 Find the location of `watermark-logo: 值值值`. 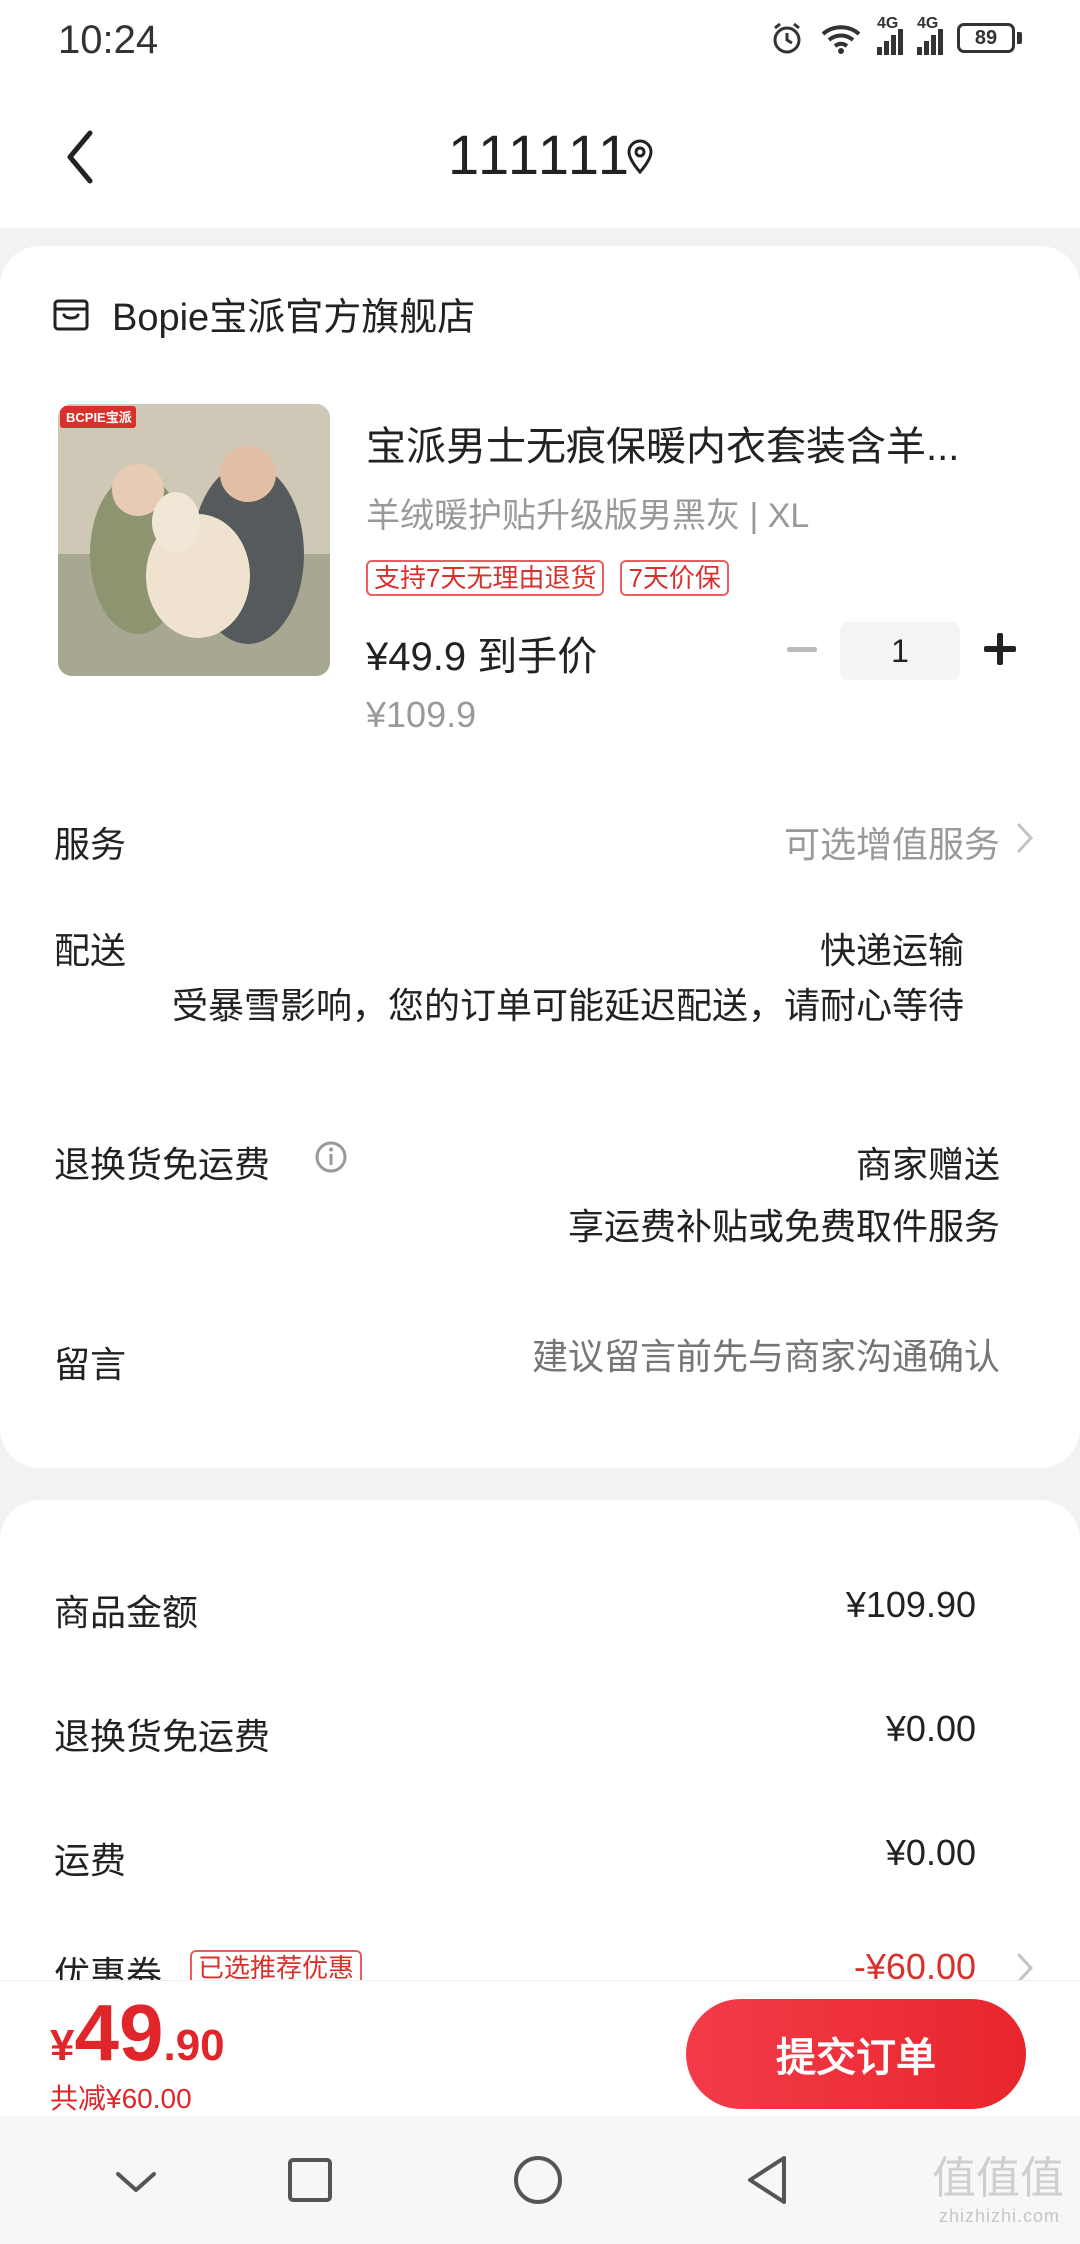

watermark-logo: 值值值 is located at coordinates (998, 2178).